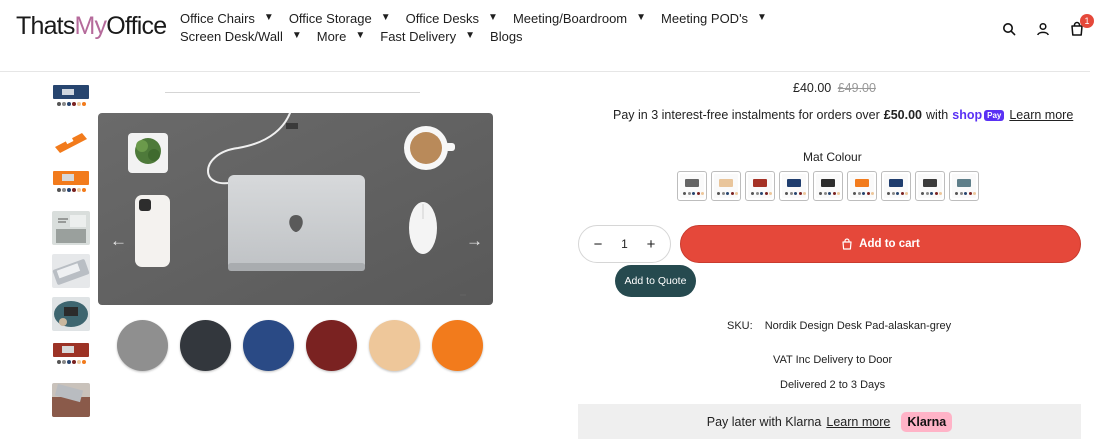 The width and height of the screenshot is (1100, 445). What do you see at coordinates (570, 18) in the screenshot?
I see `nav-item-label: Meeting/Boardroom` at bounding box center [570, 18].